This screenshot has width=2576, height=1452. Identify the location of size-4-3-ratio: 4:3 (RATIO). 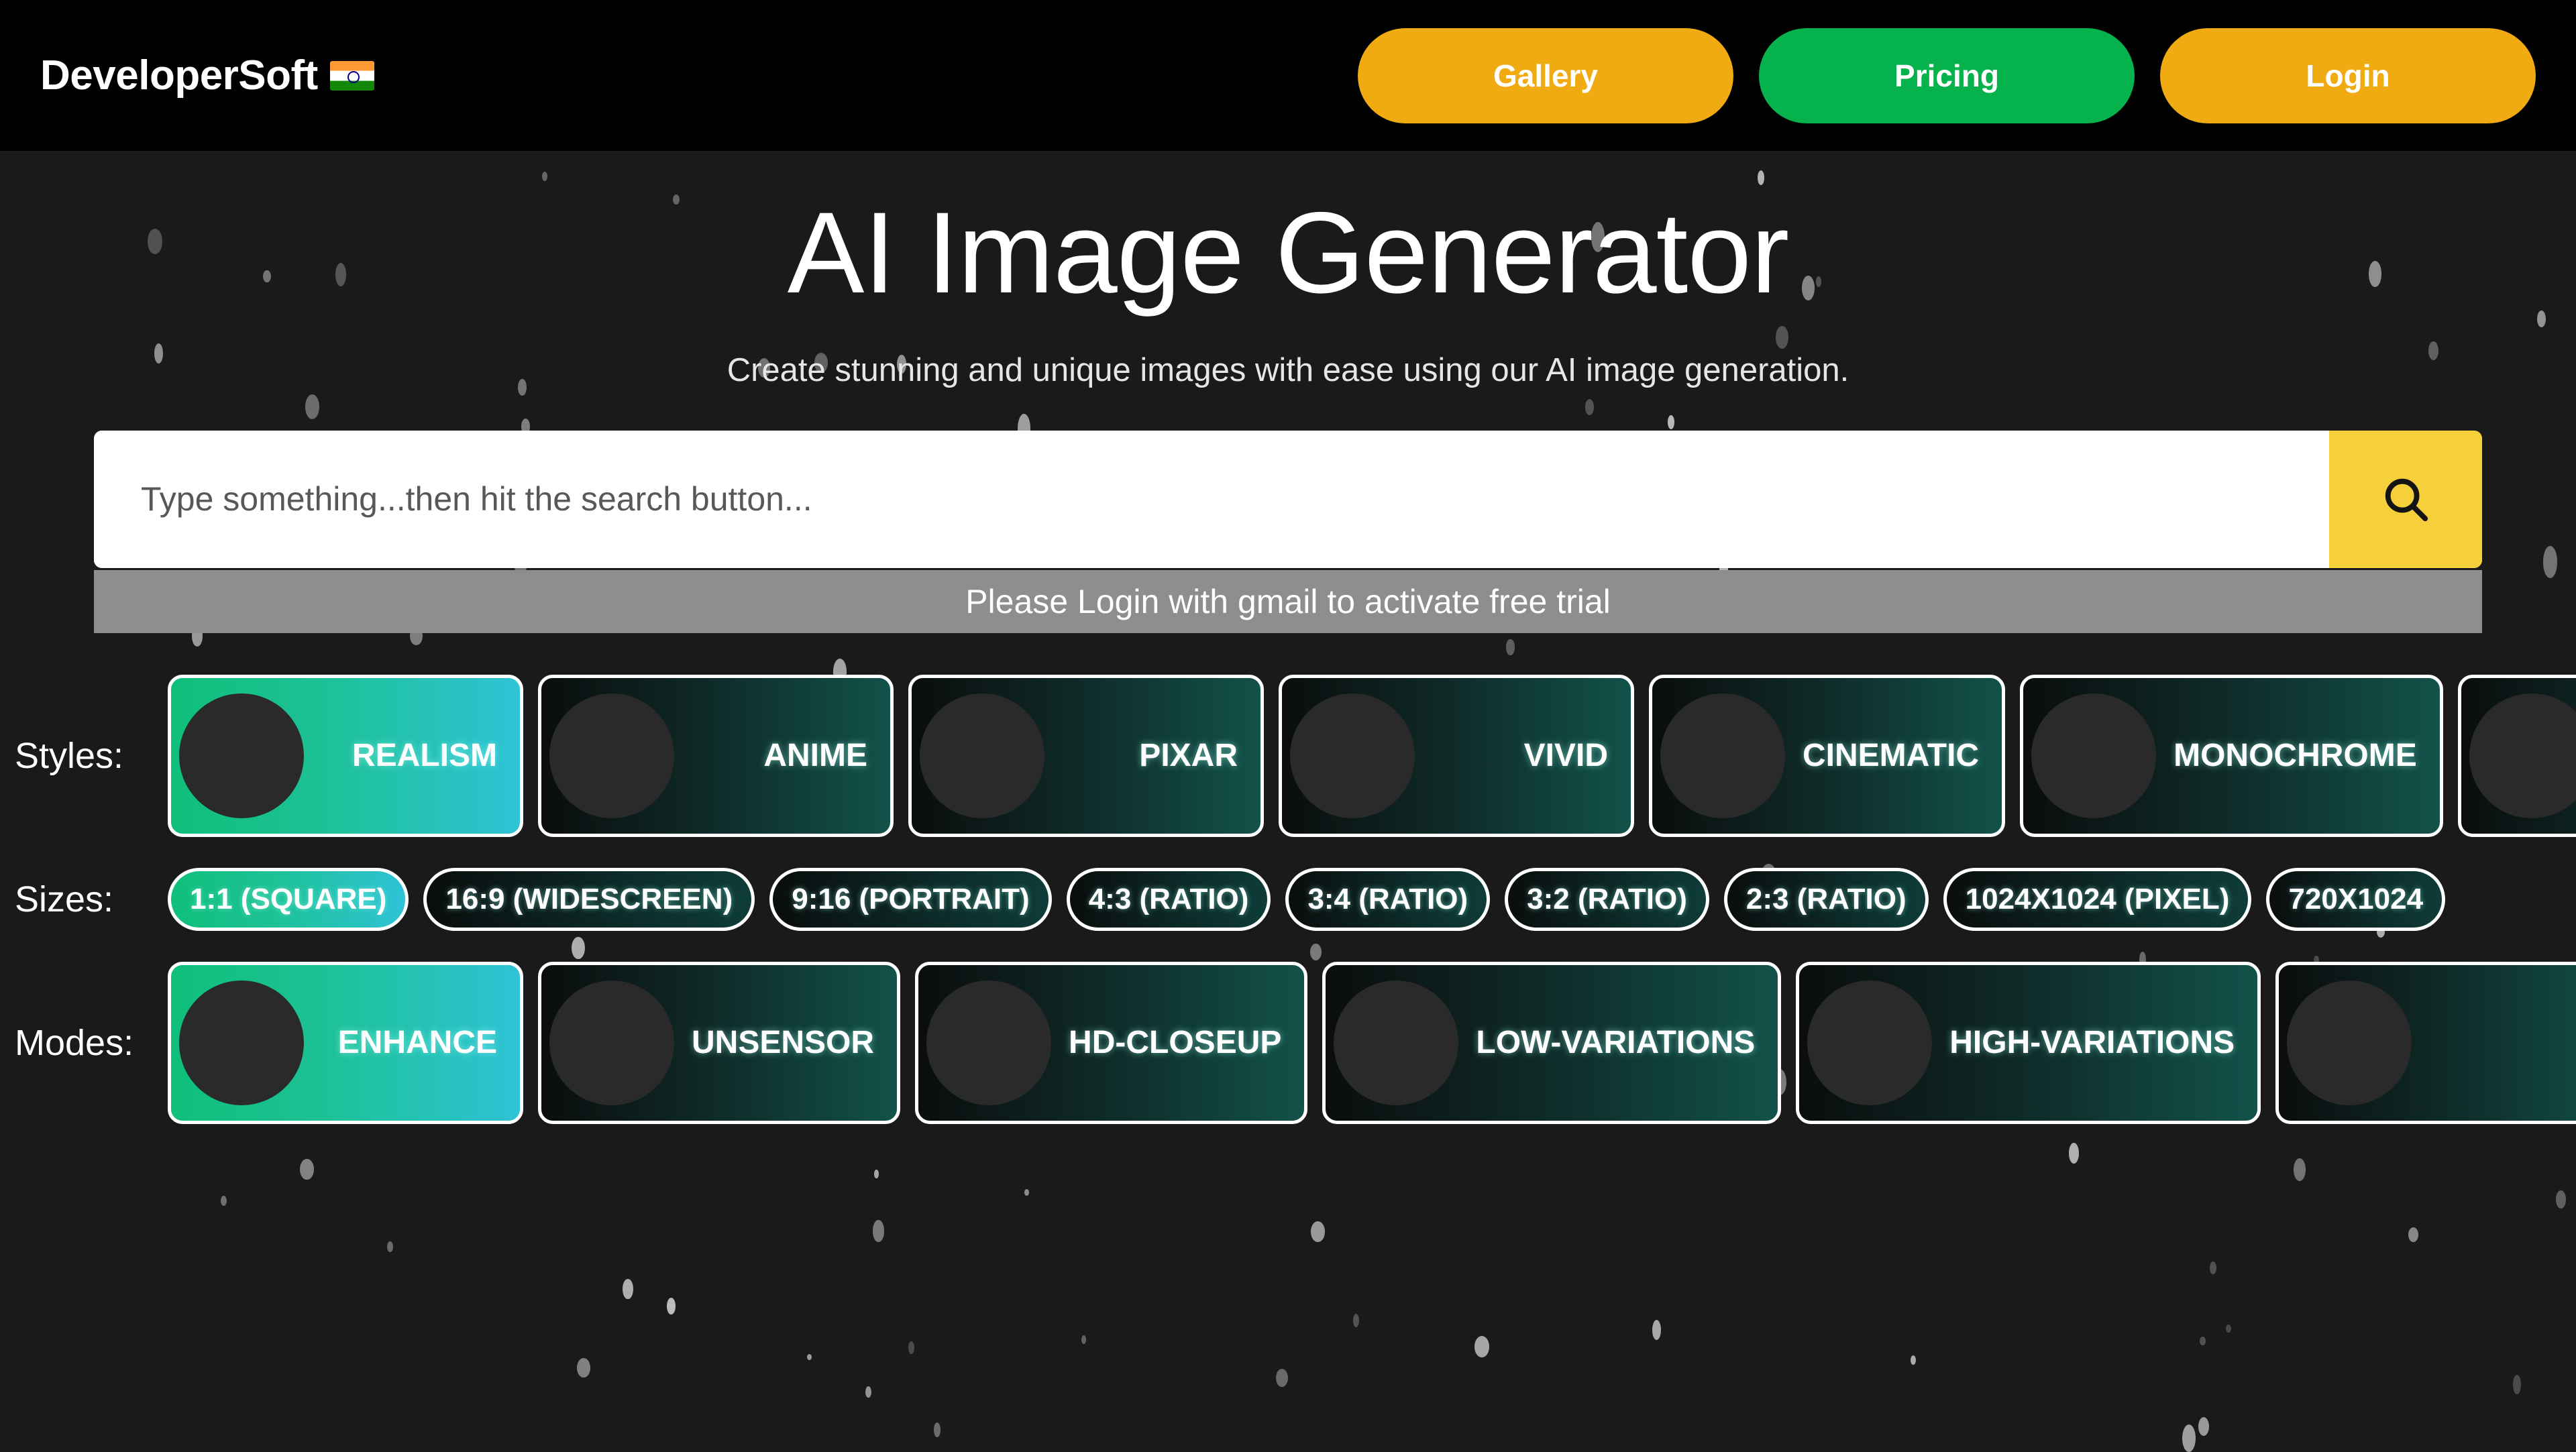
(1168, 899).